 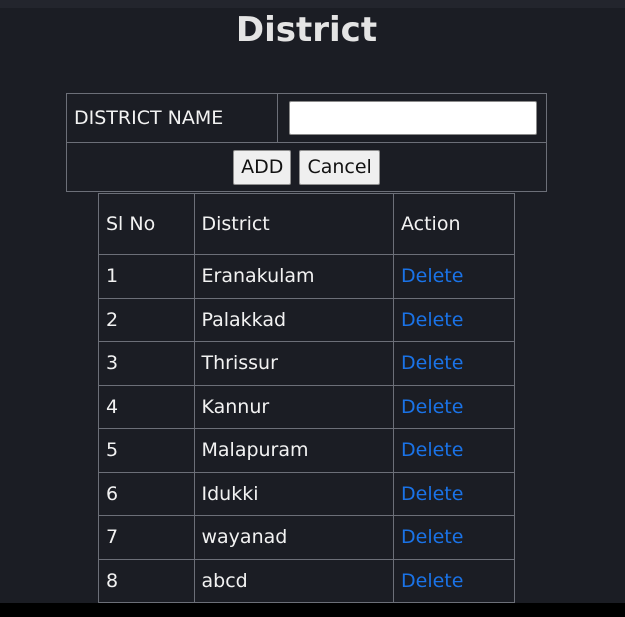 I want to click on cell-district: Kannur, so click(x=293, y=406).